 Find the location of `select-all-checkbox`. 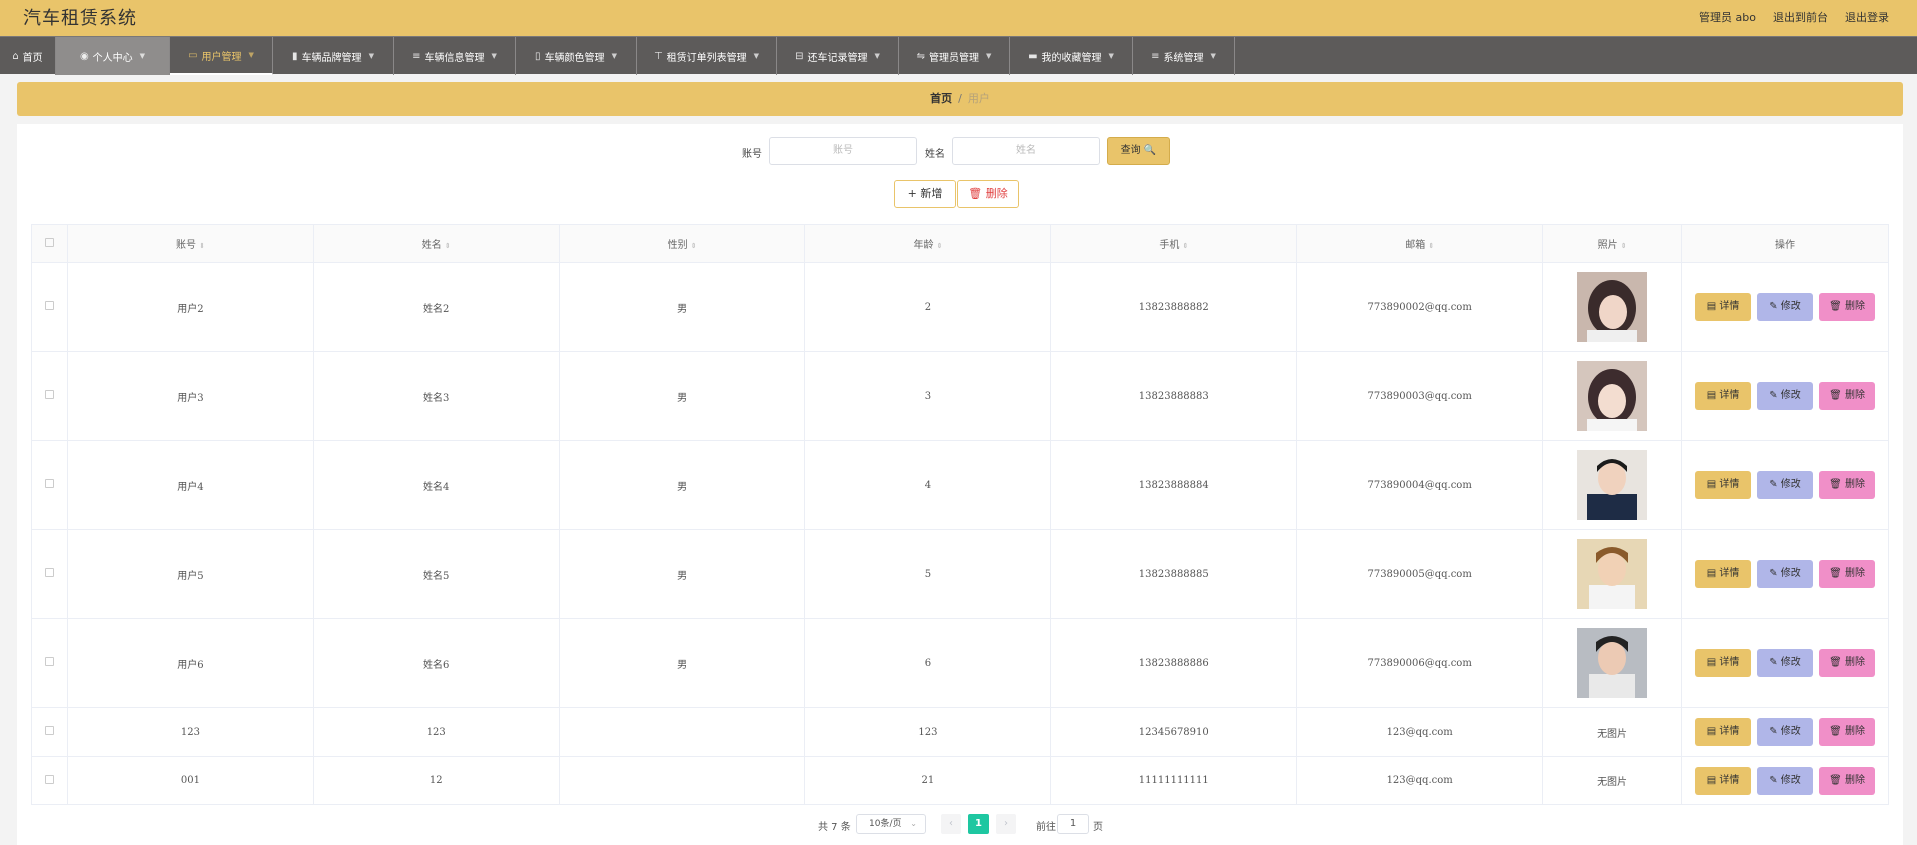

select-all-checkbox is located at coordinates (49, 242).